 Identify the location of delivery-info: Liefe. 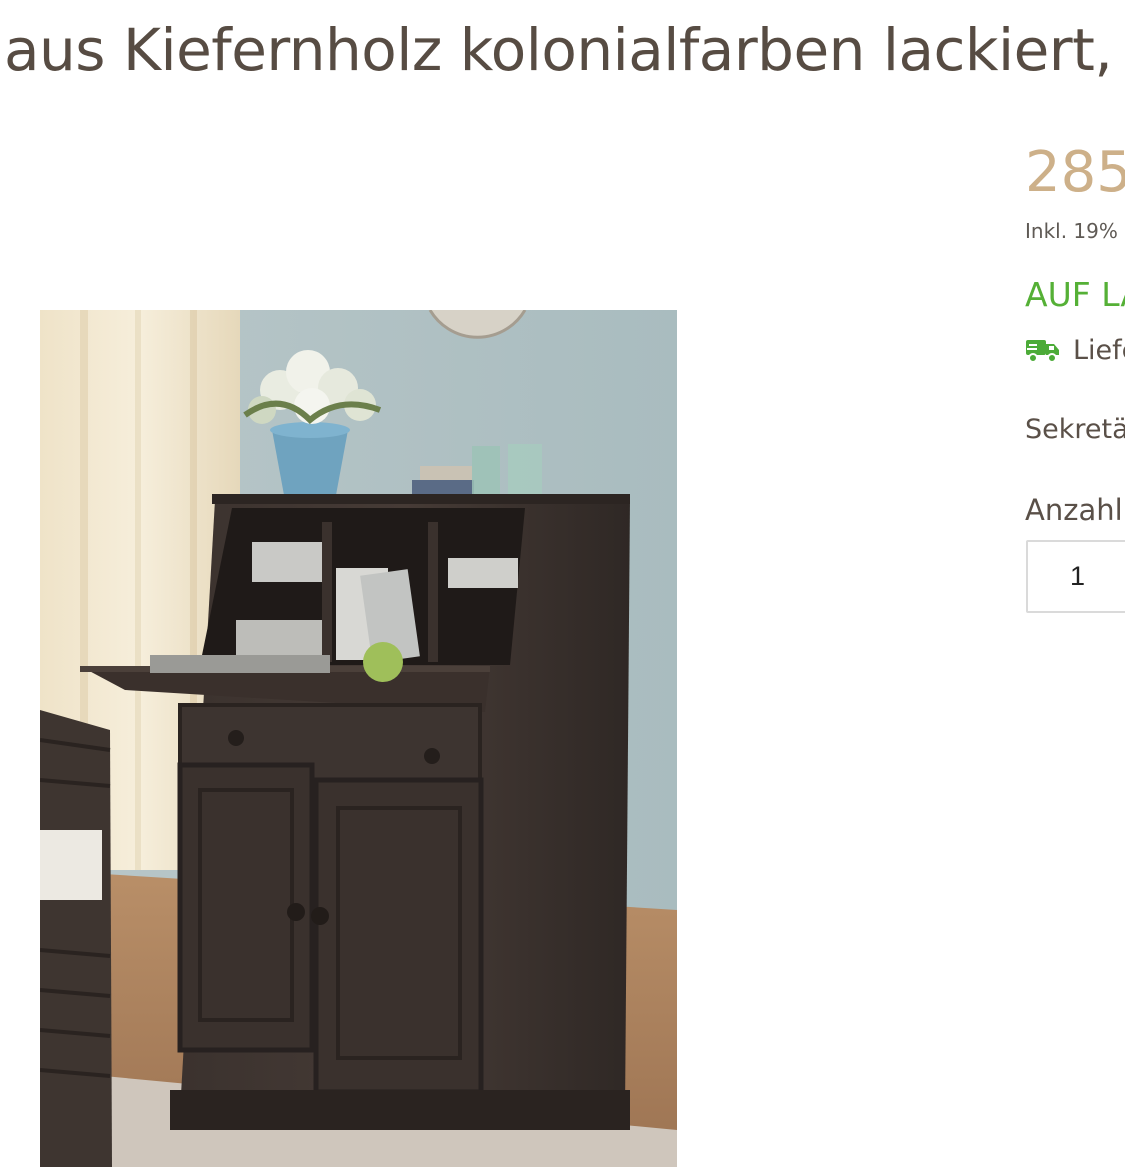
(1075, 350).